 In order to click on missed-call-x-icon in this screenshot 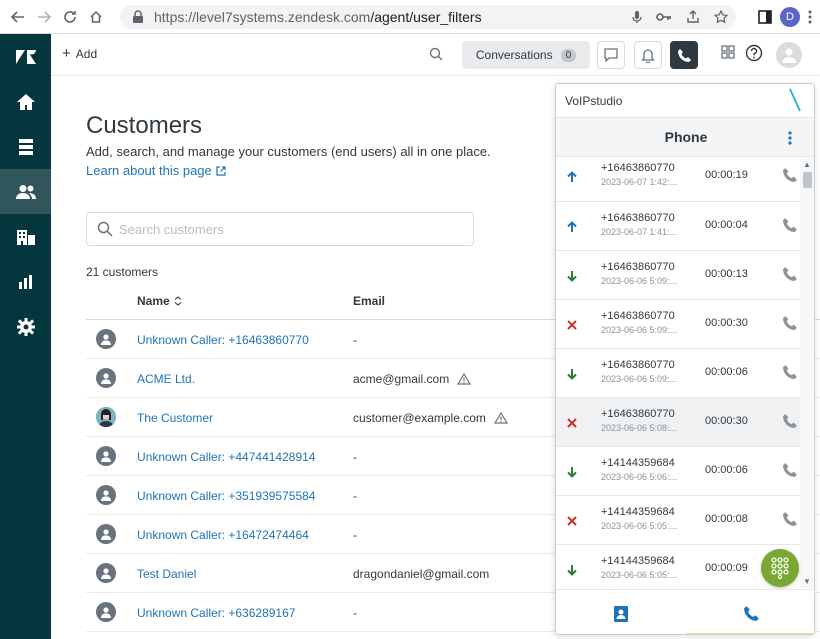, I will do `click(572, 325)`.